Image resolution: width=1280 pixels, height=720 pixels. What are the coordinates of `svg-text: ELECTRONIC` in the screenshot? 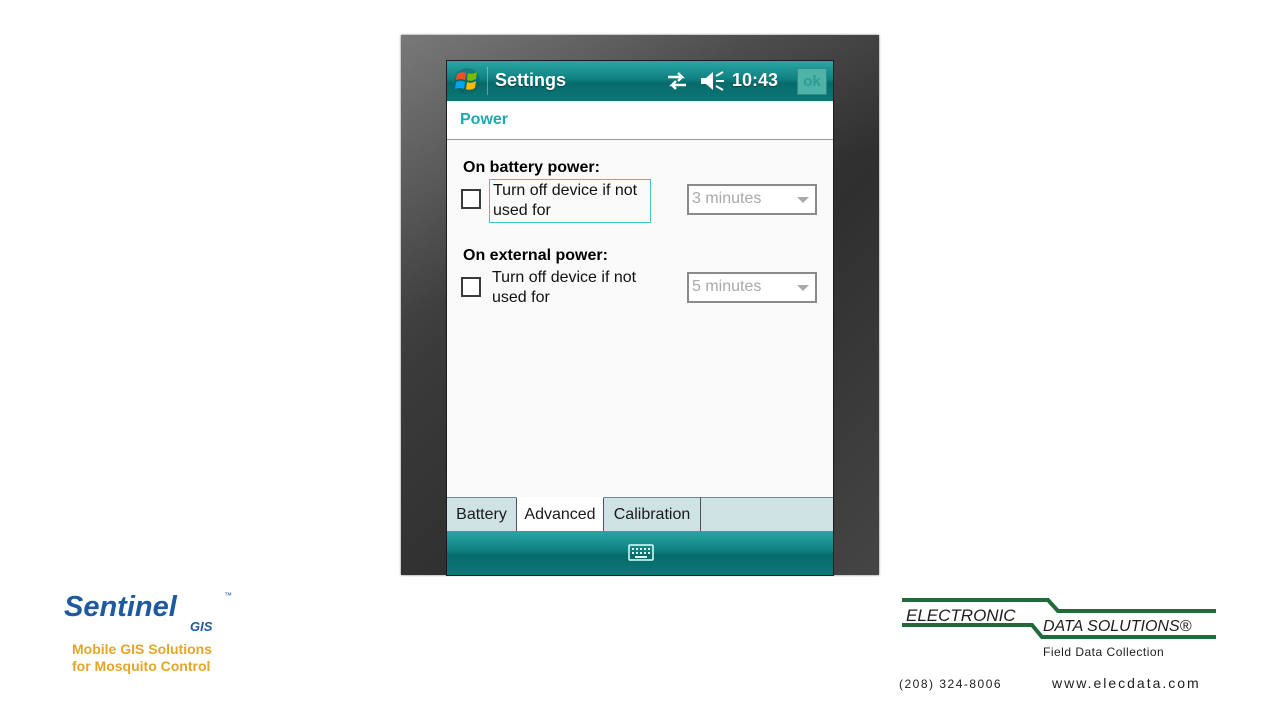 It's located at (961, 615).